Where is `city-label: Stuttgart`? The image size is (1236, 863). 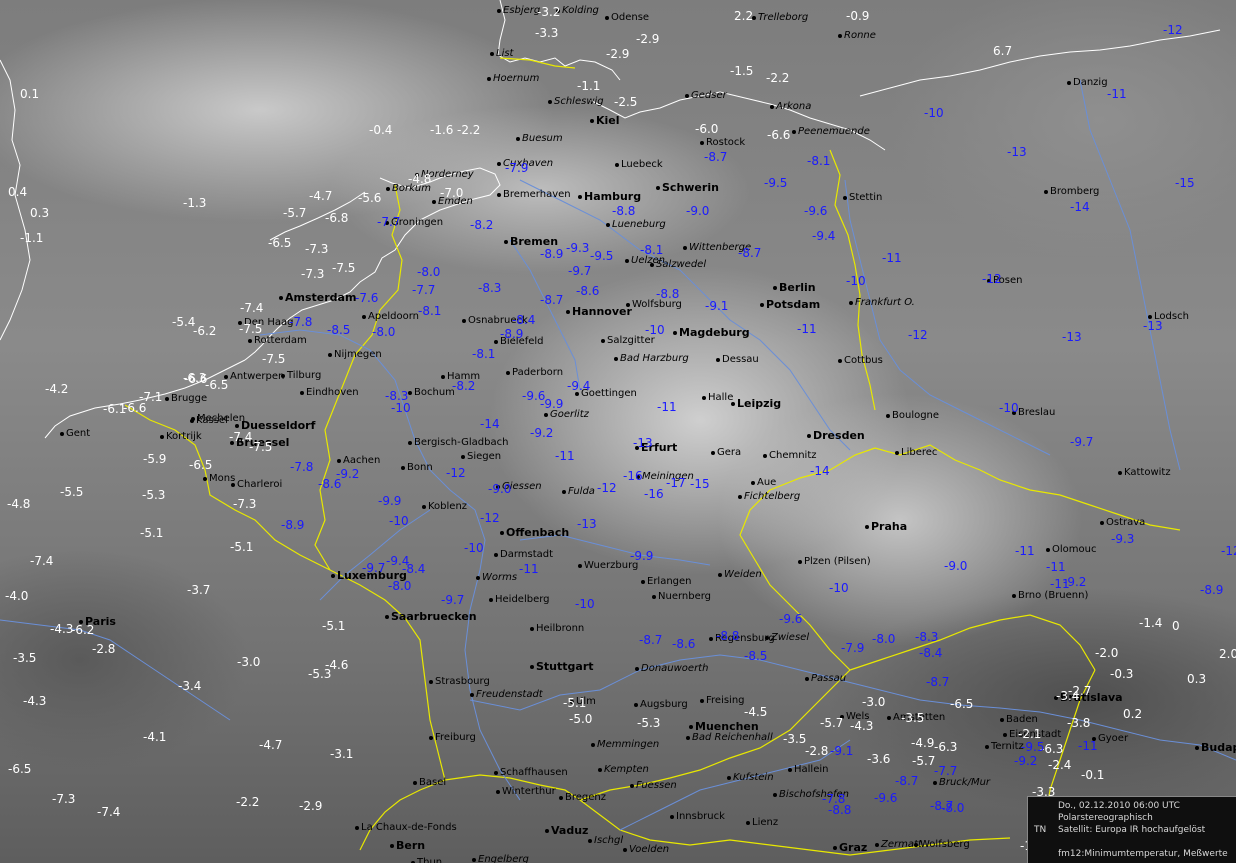 city-label: Stuttgart is located at coordinates (562, 666).